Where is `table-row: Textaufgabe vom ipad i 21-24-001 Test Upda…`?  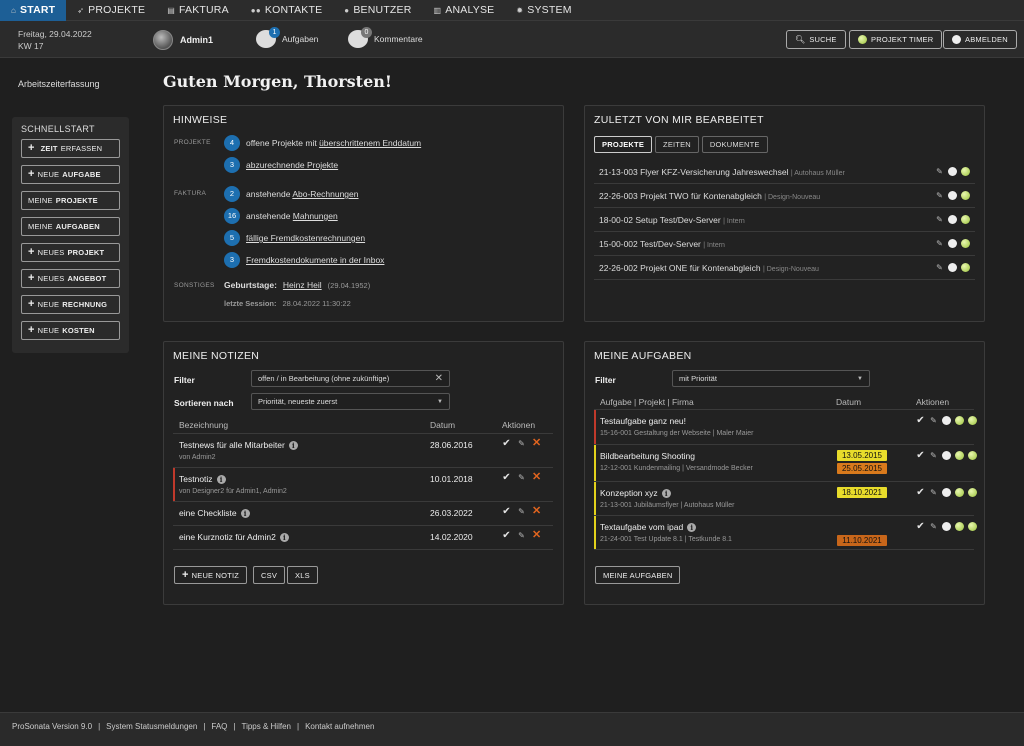
table-row: Textaufgabe vom ipad i 21-24-001 Test Upda… is located at coordinates (785, 533).